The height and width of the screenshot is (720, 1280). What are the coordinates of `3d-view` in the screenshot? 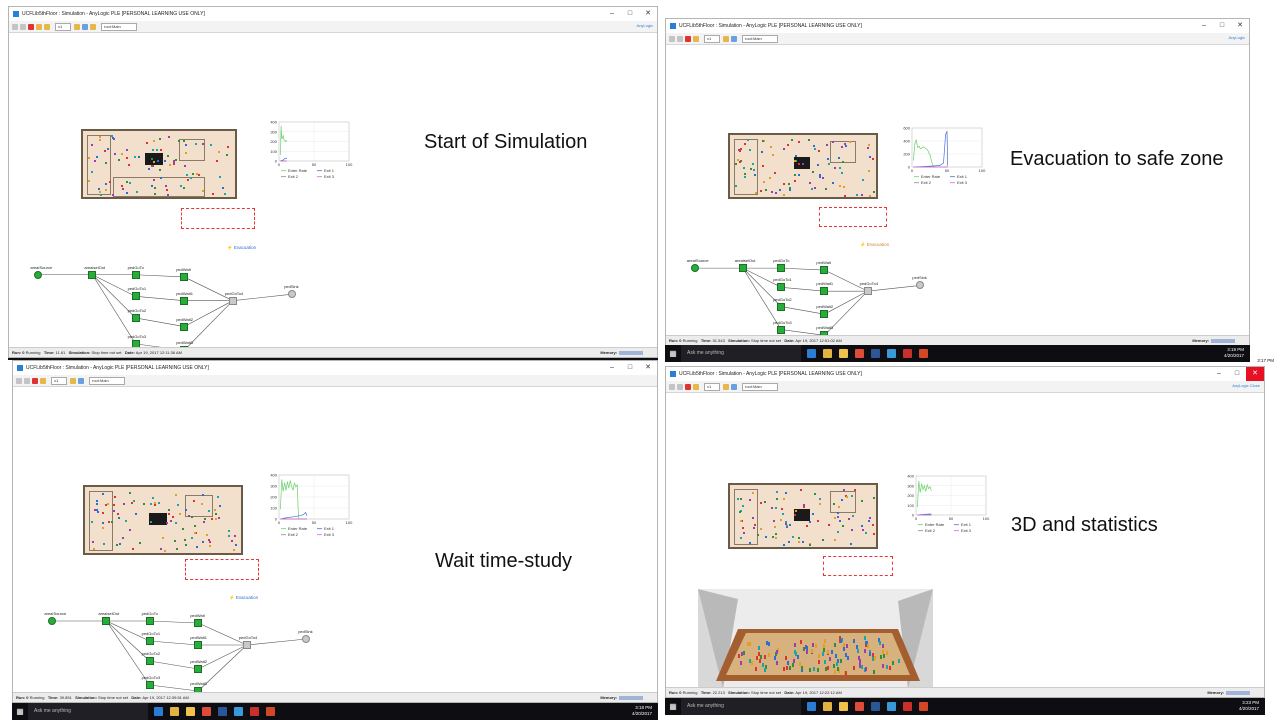 It's located at (815, 639).